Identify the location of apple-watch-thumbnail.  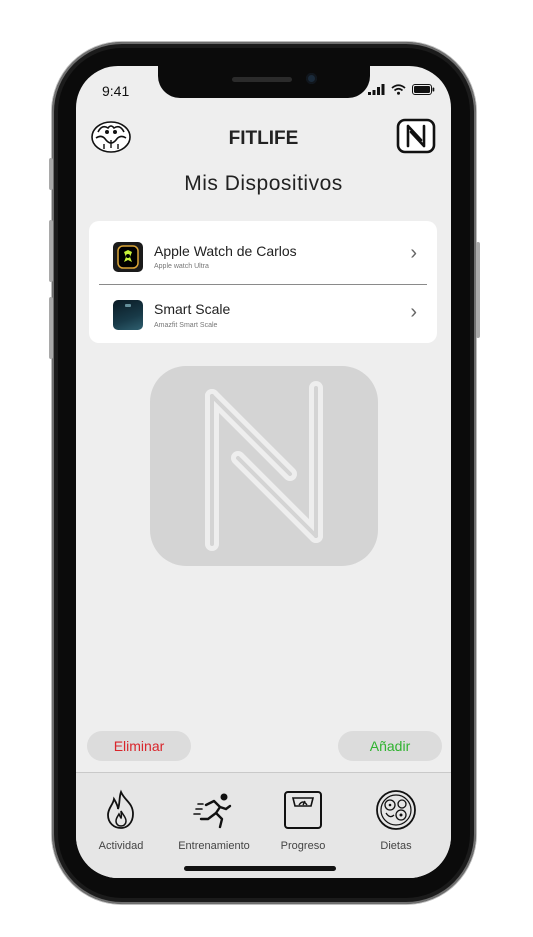
(128, 257).